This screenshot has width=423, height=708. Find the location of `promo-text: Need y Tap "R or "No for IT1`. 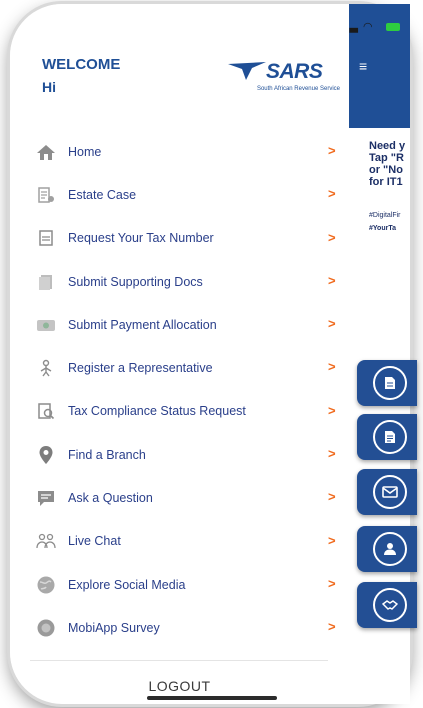

promo-text: Need y Tap "R or "No for IT1 is located at coordinates (396, 164).